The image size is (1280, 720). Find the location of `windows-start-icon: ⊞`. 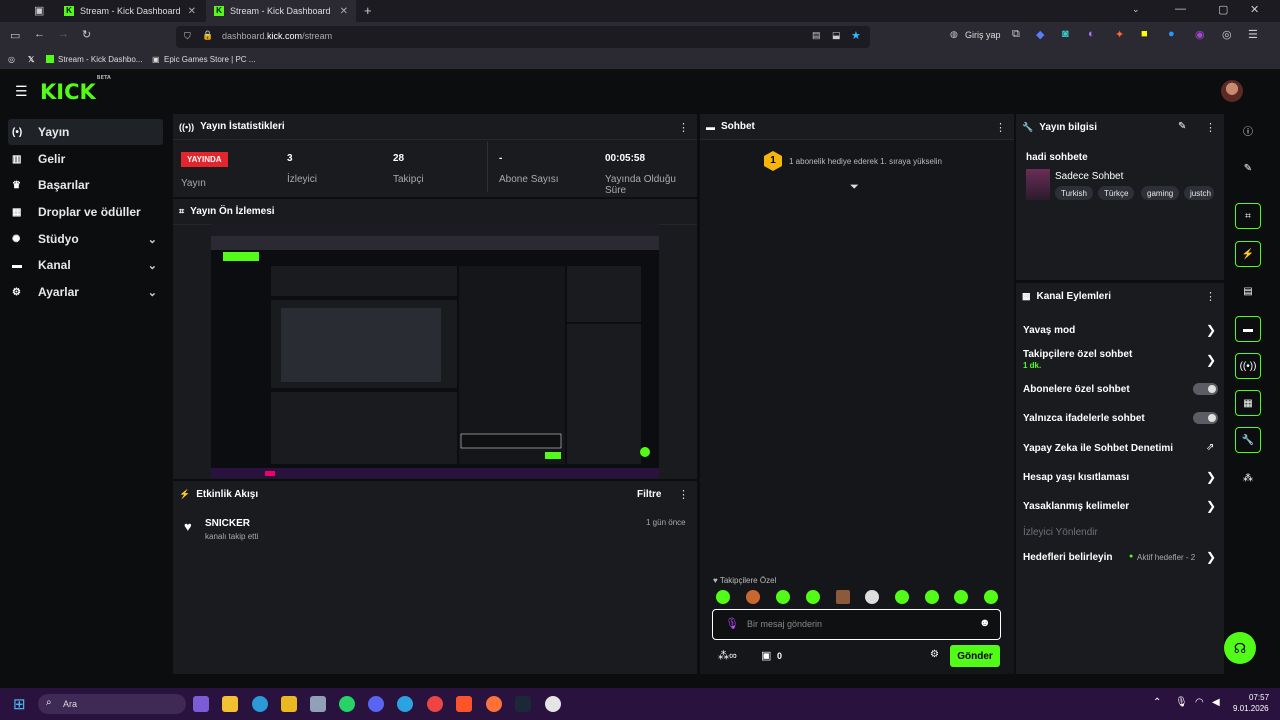

windows-start-icon: ⊞ is located at coordinates (19, 704).